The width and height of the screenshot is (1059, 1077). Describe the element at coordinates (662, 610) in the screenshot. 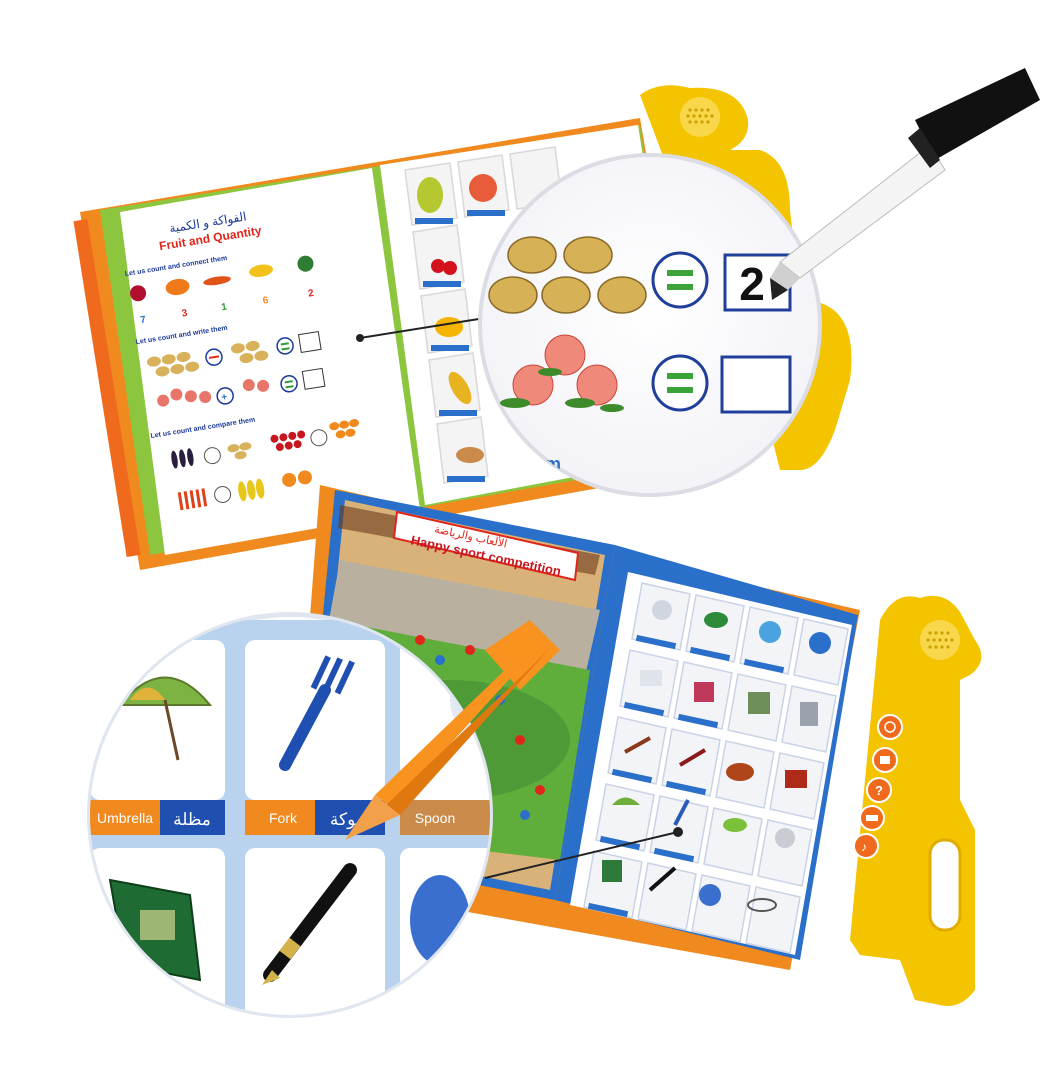

I see `washing-machine-icon` at that location.